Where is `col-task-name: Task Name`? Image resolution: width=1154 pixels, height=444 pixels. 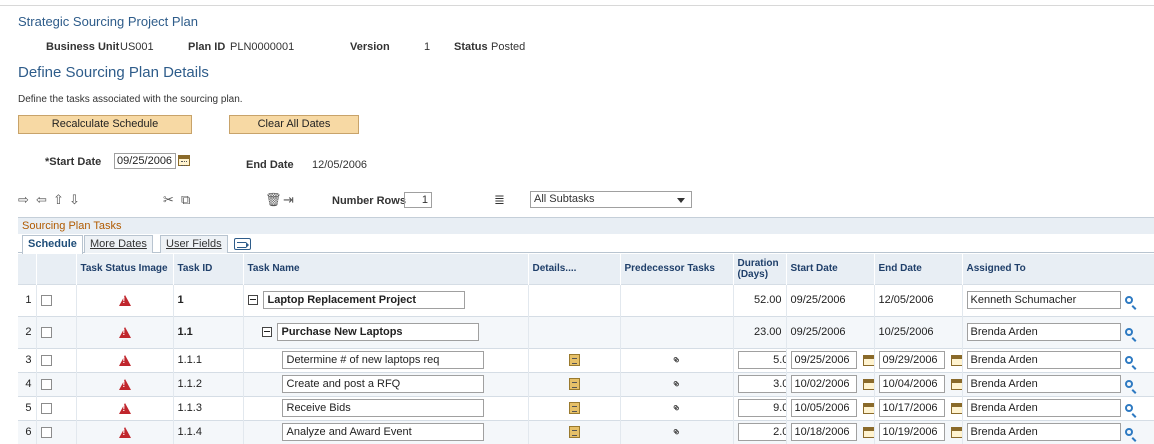
col-task-name: Task Name is located at coordinates (386, 269).